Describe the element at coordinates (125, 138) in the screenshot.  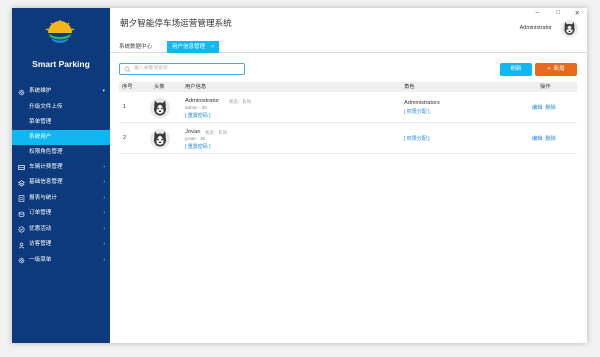
I see `row-index: 2` at that location.